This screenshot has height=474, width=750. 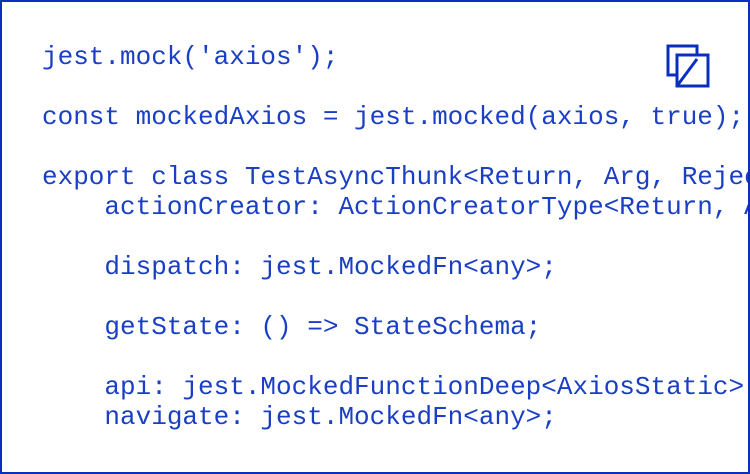 I want to click on code-line: getState: () => StateSchema;, so click(x=292, y=327).